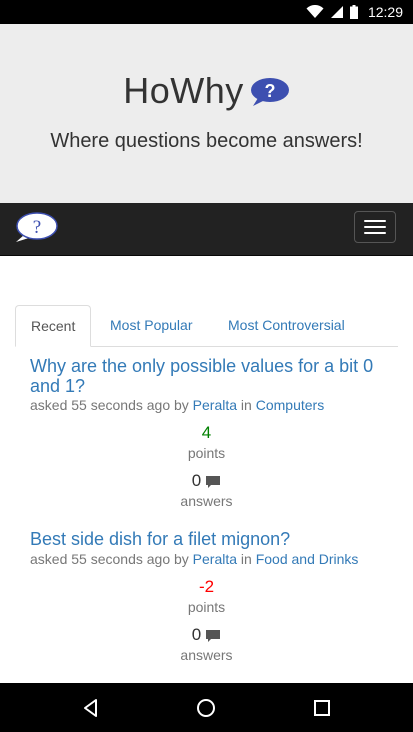 This screenshot has width=413, height=732. I want to click on wifi-icon, so click(315, 11).